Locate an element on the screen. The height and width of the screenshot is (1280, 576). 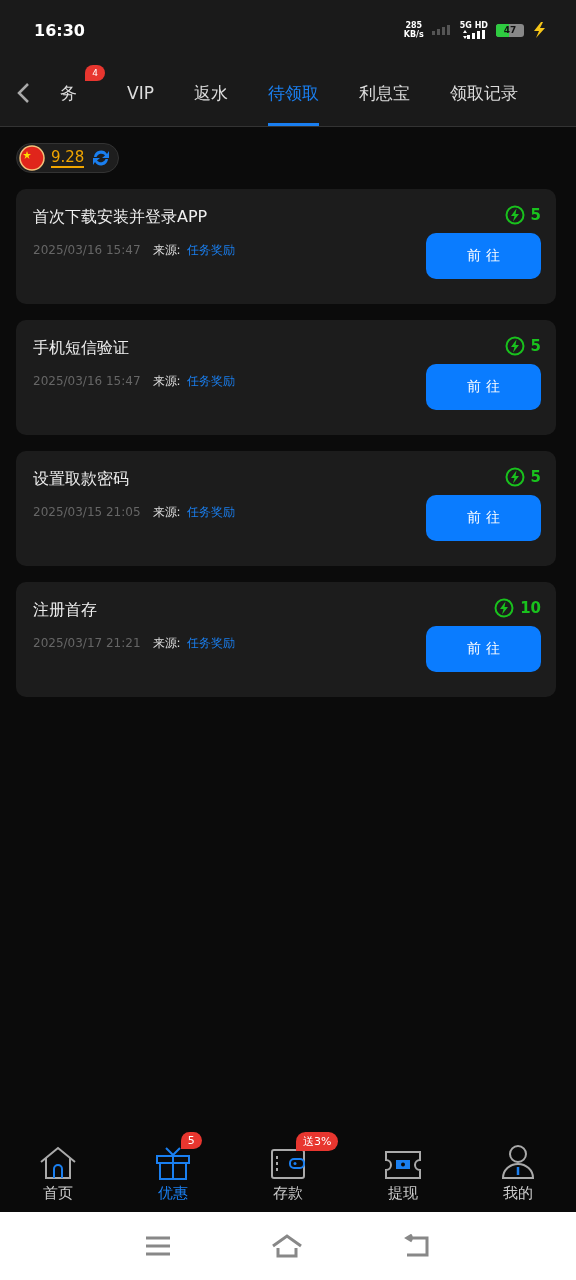
task-date: 2025/03/15 21:05 is located at coordinates (87, 512).